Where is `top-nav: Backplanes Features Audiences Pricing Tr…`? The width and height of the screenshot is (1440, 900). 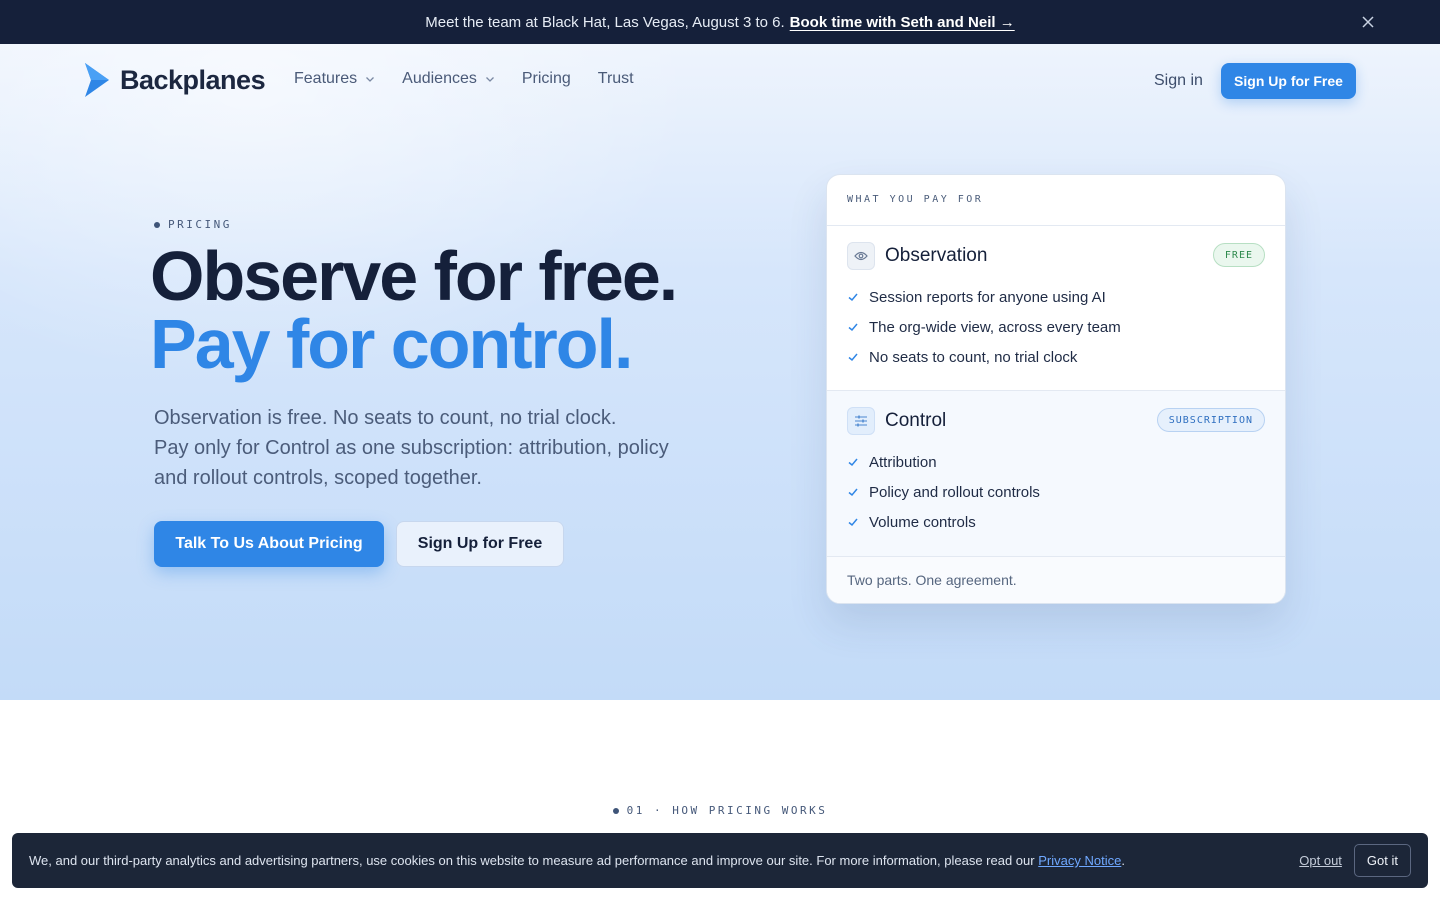 top-nav: Backplanes Features Audiences Pricing Tr… is located at coordinates (720, 80).